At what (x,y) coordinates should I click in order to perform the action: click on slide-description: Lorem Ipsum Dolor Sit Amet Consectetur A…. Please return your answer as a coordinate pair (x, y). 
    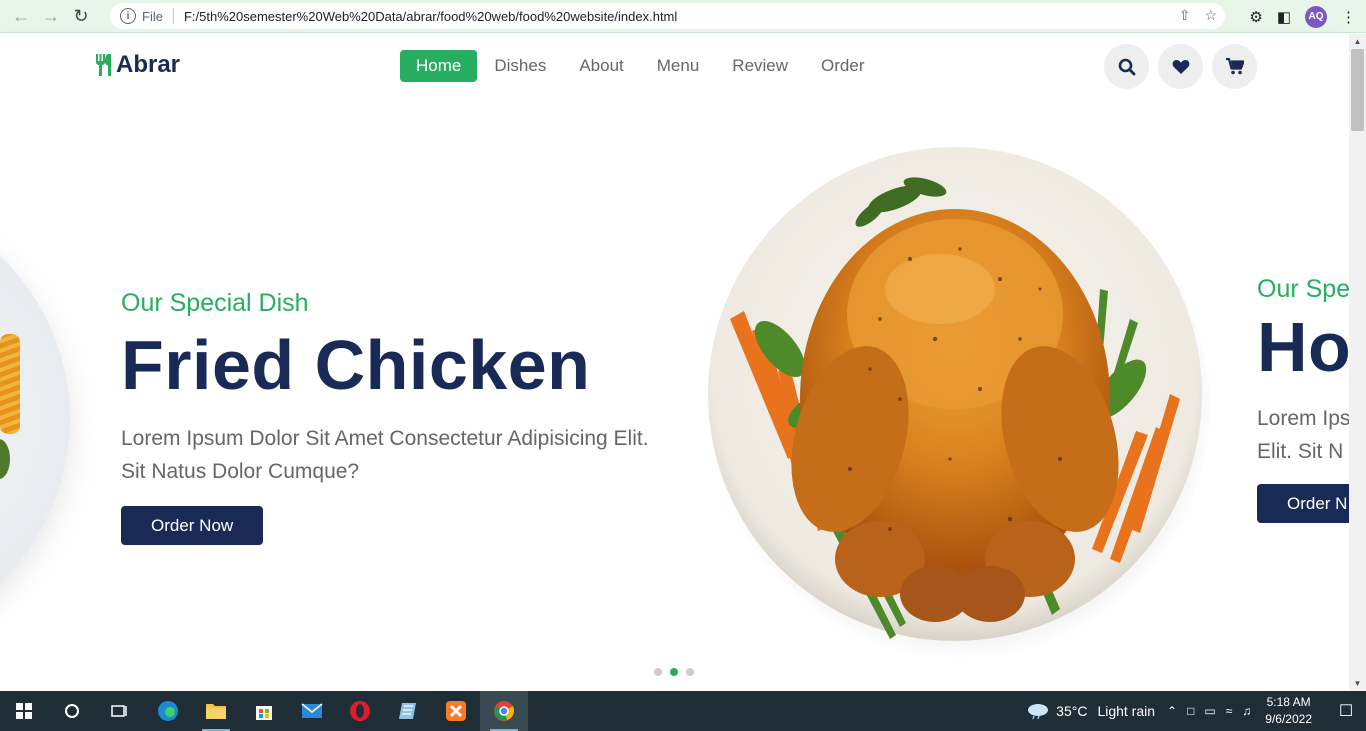
    Looking at the image, I should click on (385, 455).